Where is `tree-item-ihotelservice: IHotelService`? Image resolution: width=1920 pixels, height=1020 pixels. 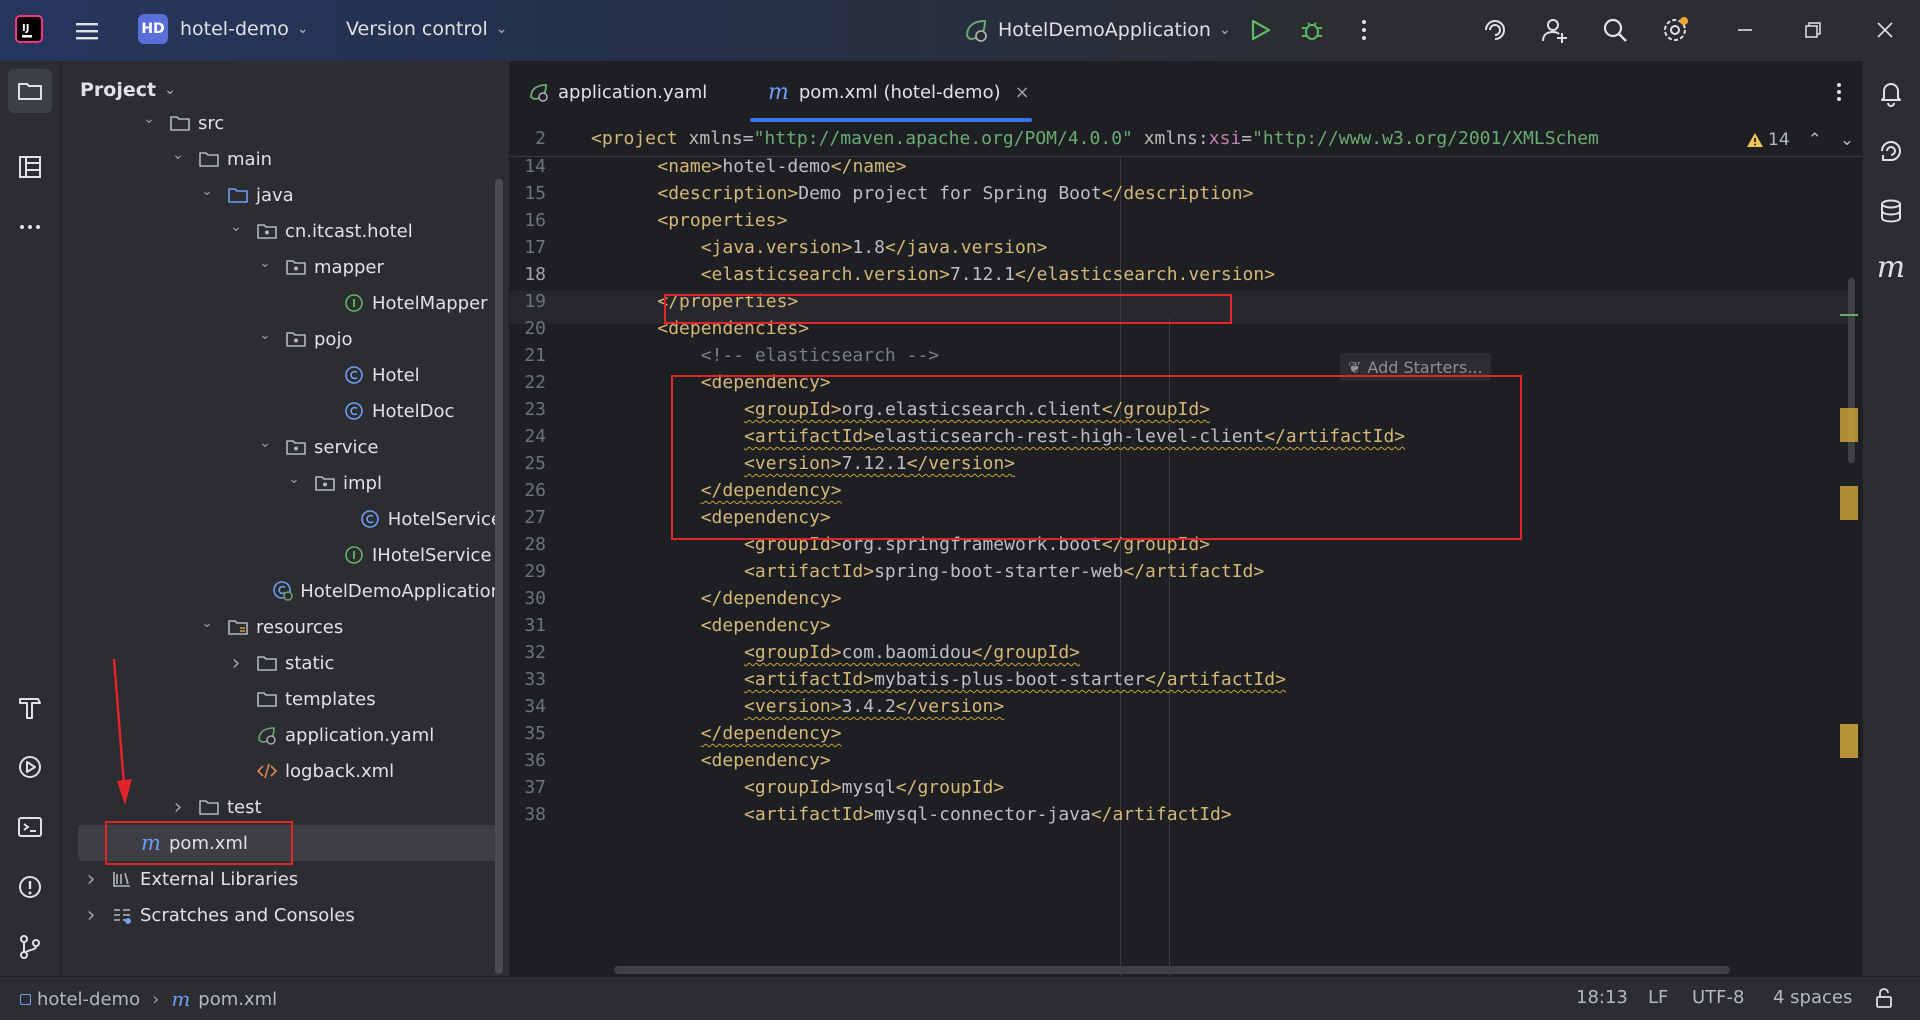 tree-item-ihotelservice: IHotelService is located at coordinates (282, 555).